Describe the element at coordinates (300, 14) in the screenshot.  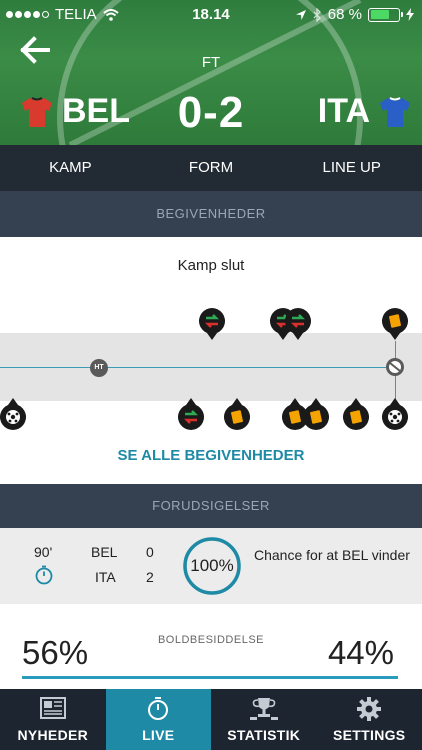
I see `location-icon` at that location.